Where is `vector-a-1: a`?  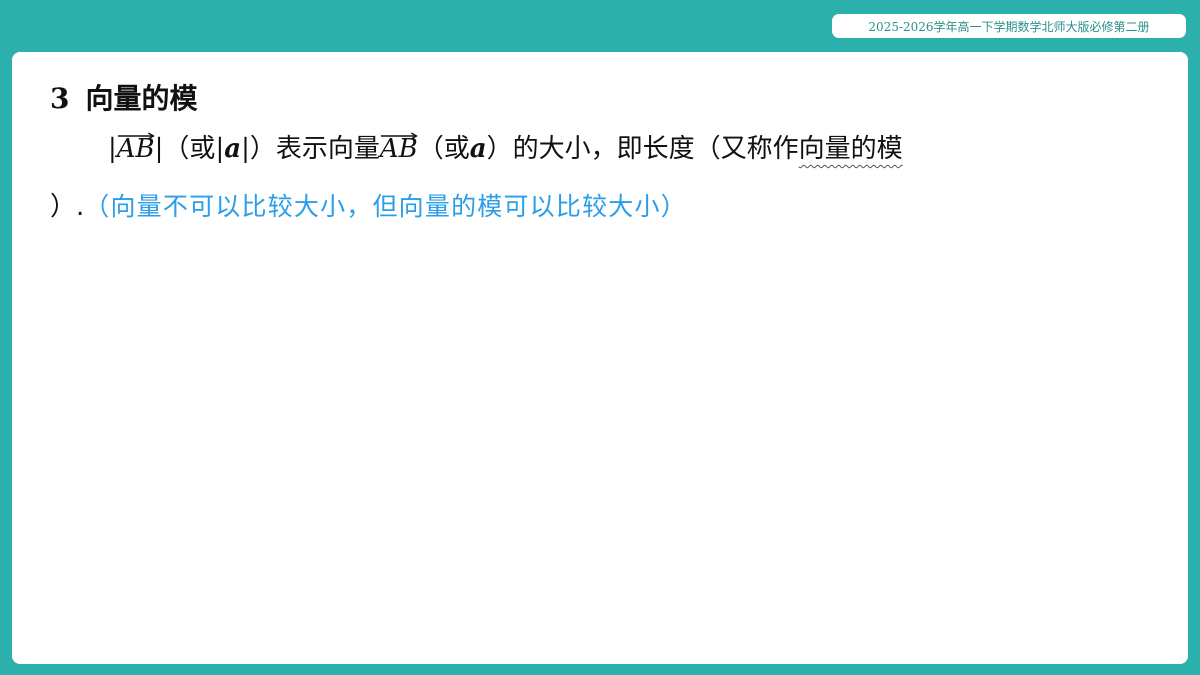 vector-a-1: a is located at coordinates (233, 149).